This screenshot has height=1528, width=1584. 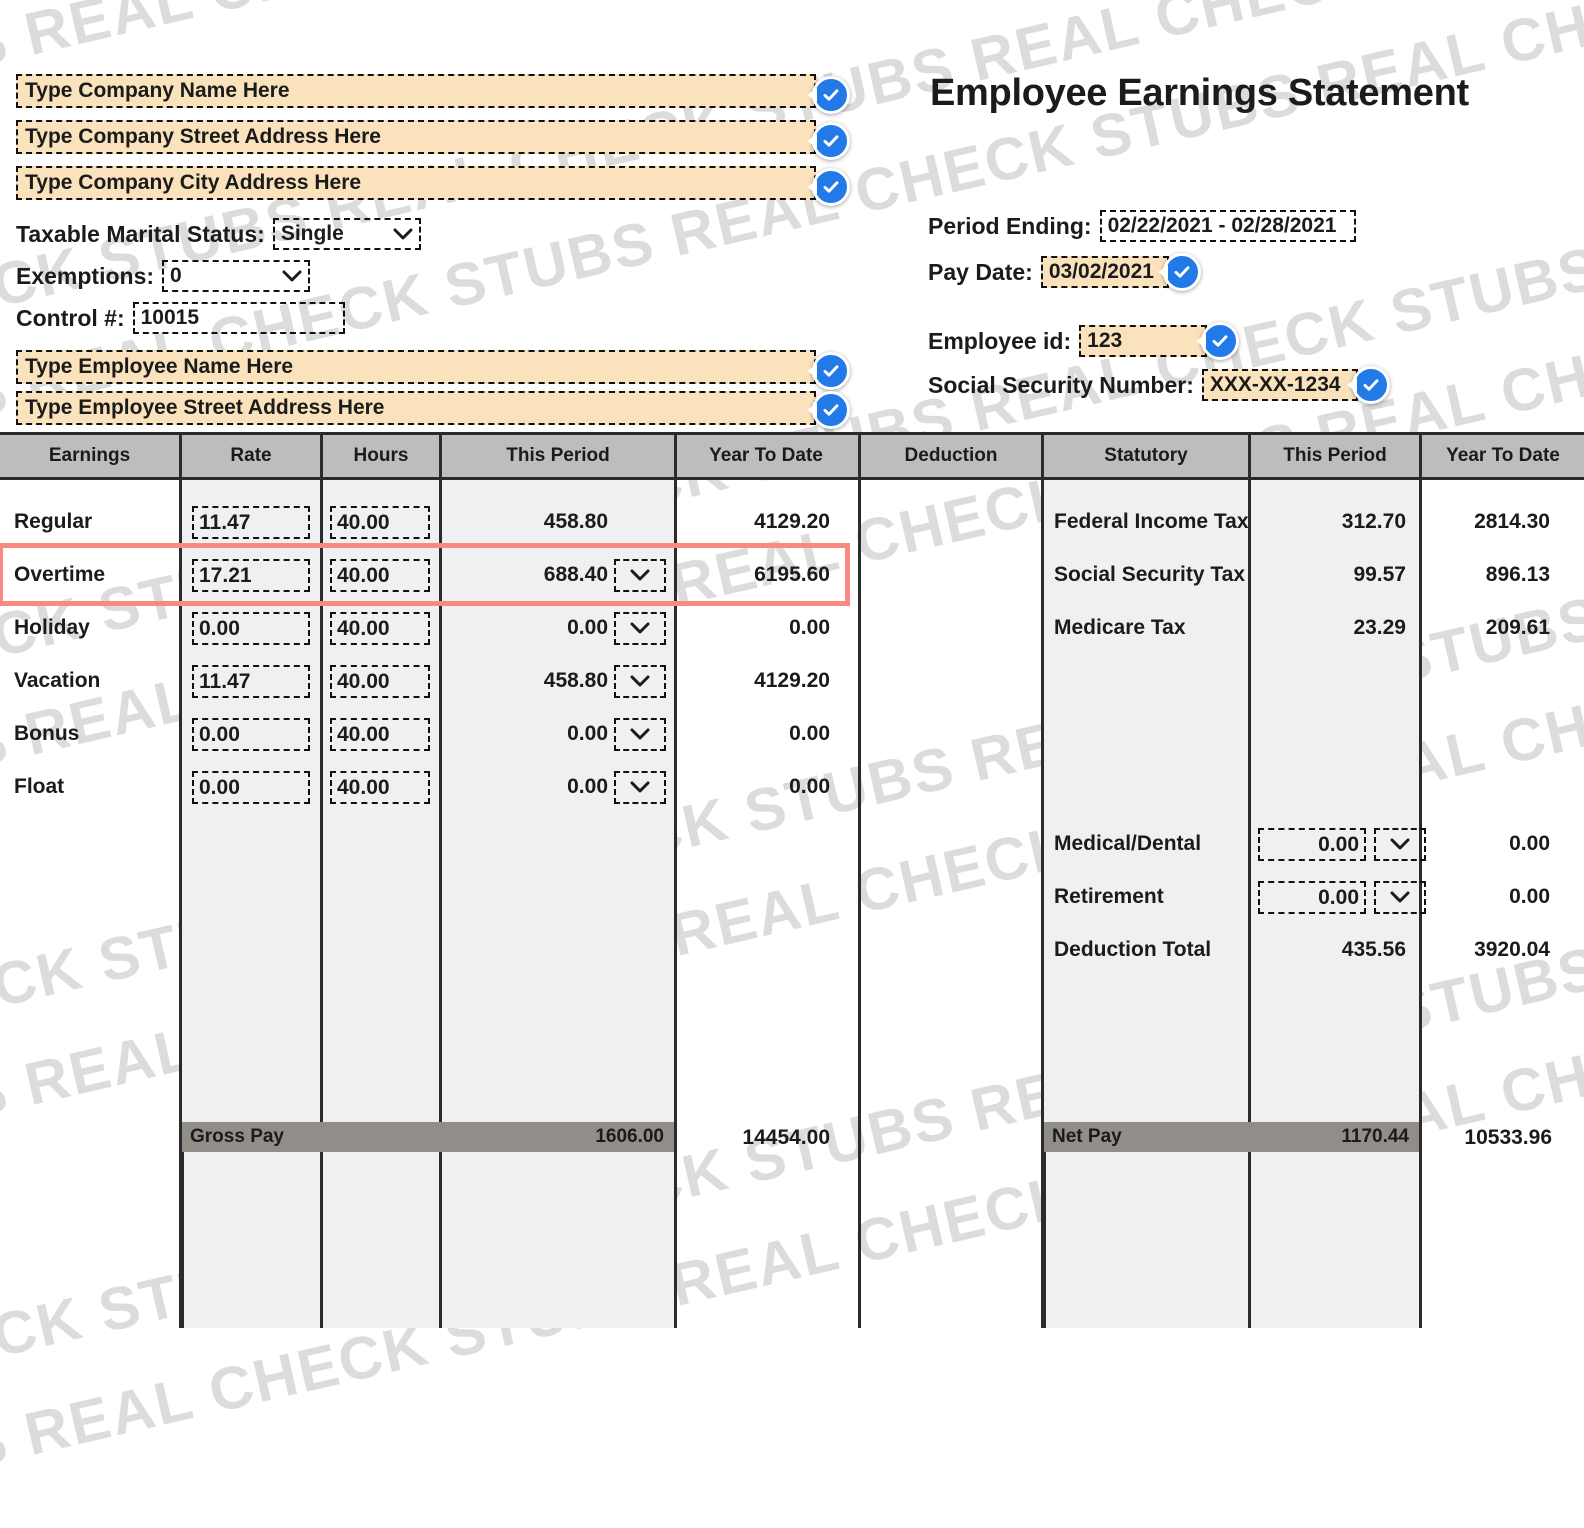 What do you see at coordinates (238, 318) in the screenshot?
I see `control-number-input: 10015` at bounding box center [238, 318].